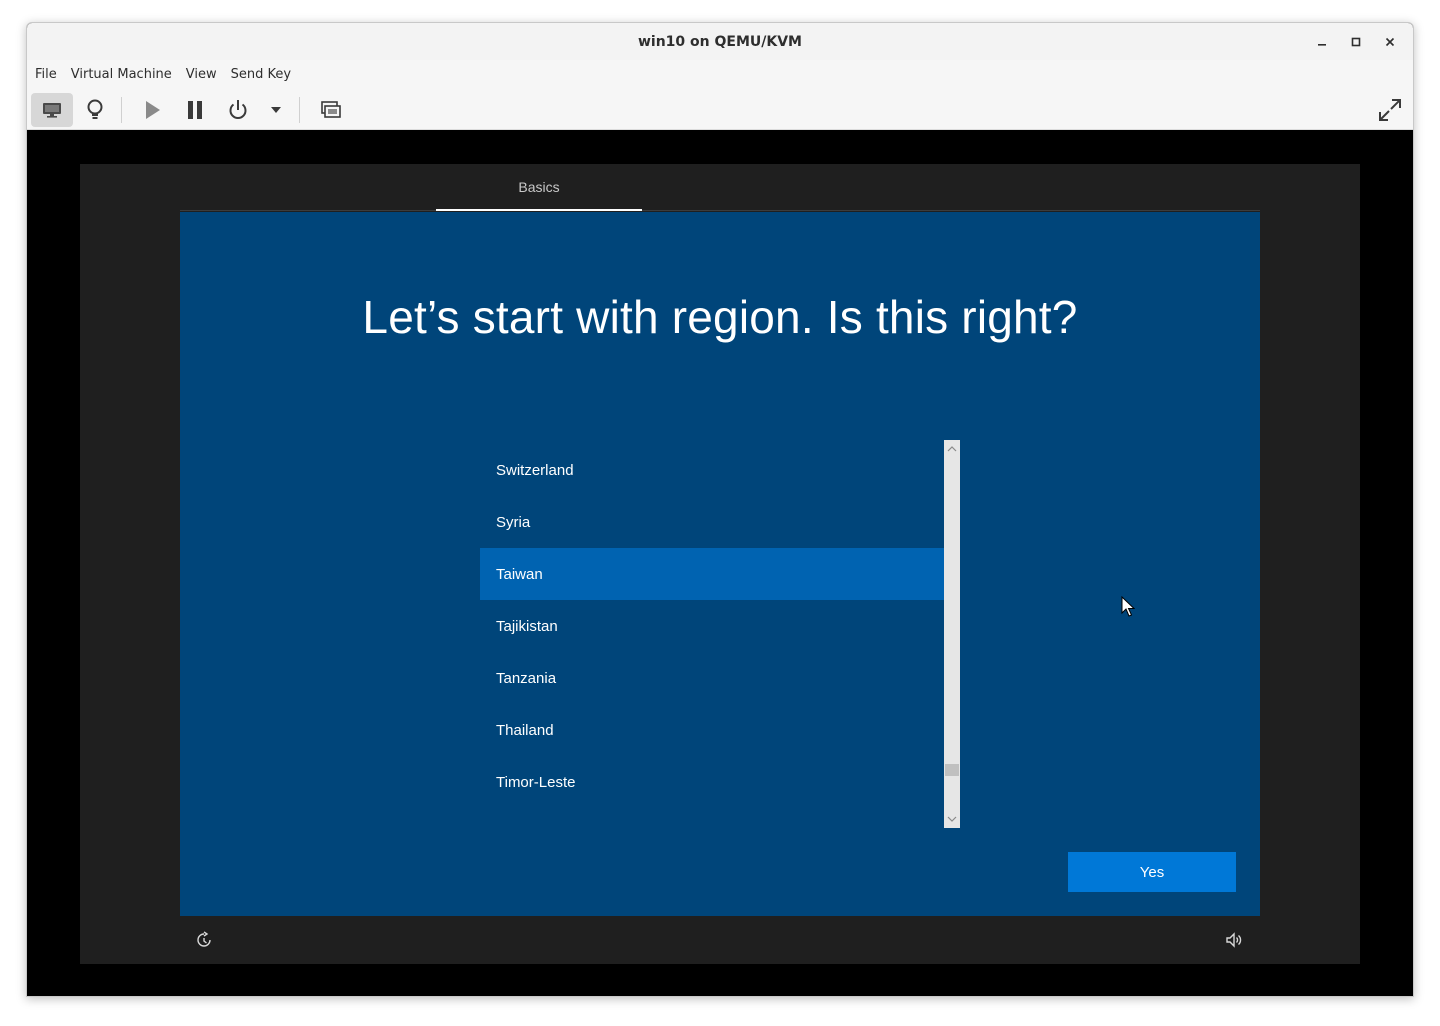 The image size is (1440, 1026). I want to click on scroll-down-button, so click(952, 819).